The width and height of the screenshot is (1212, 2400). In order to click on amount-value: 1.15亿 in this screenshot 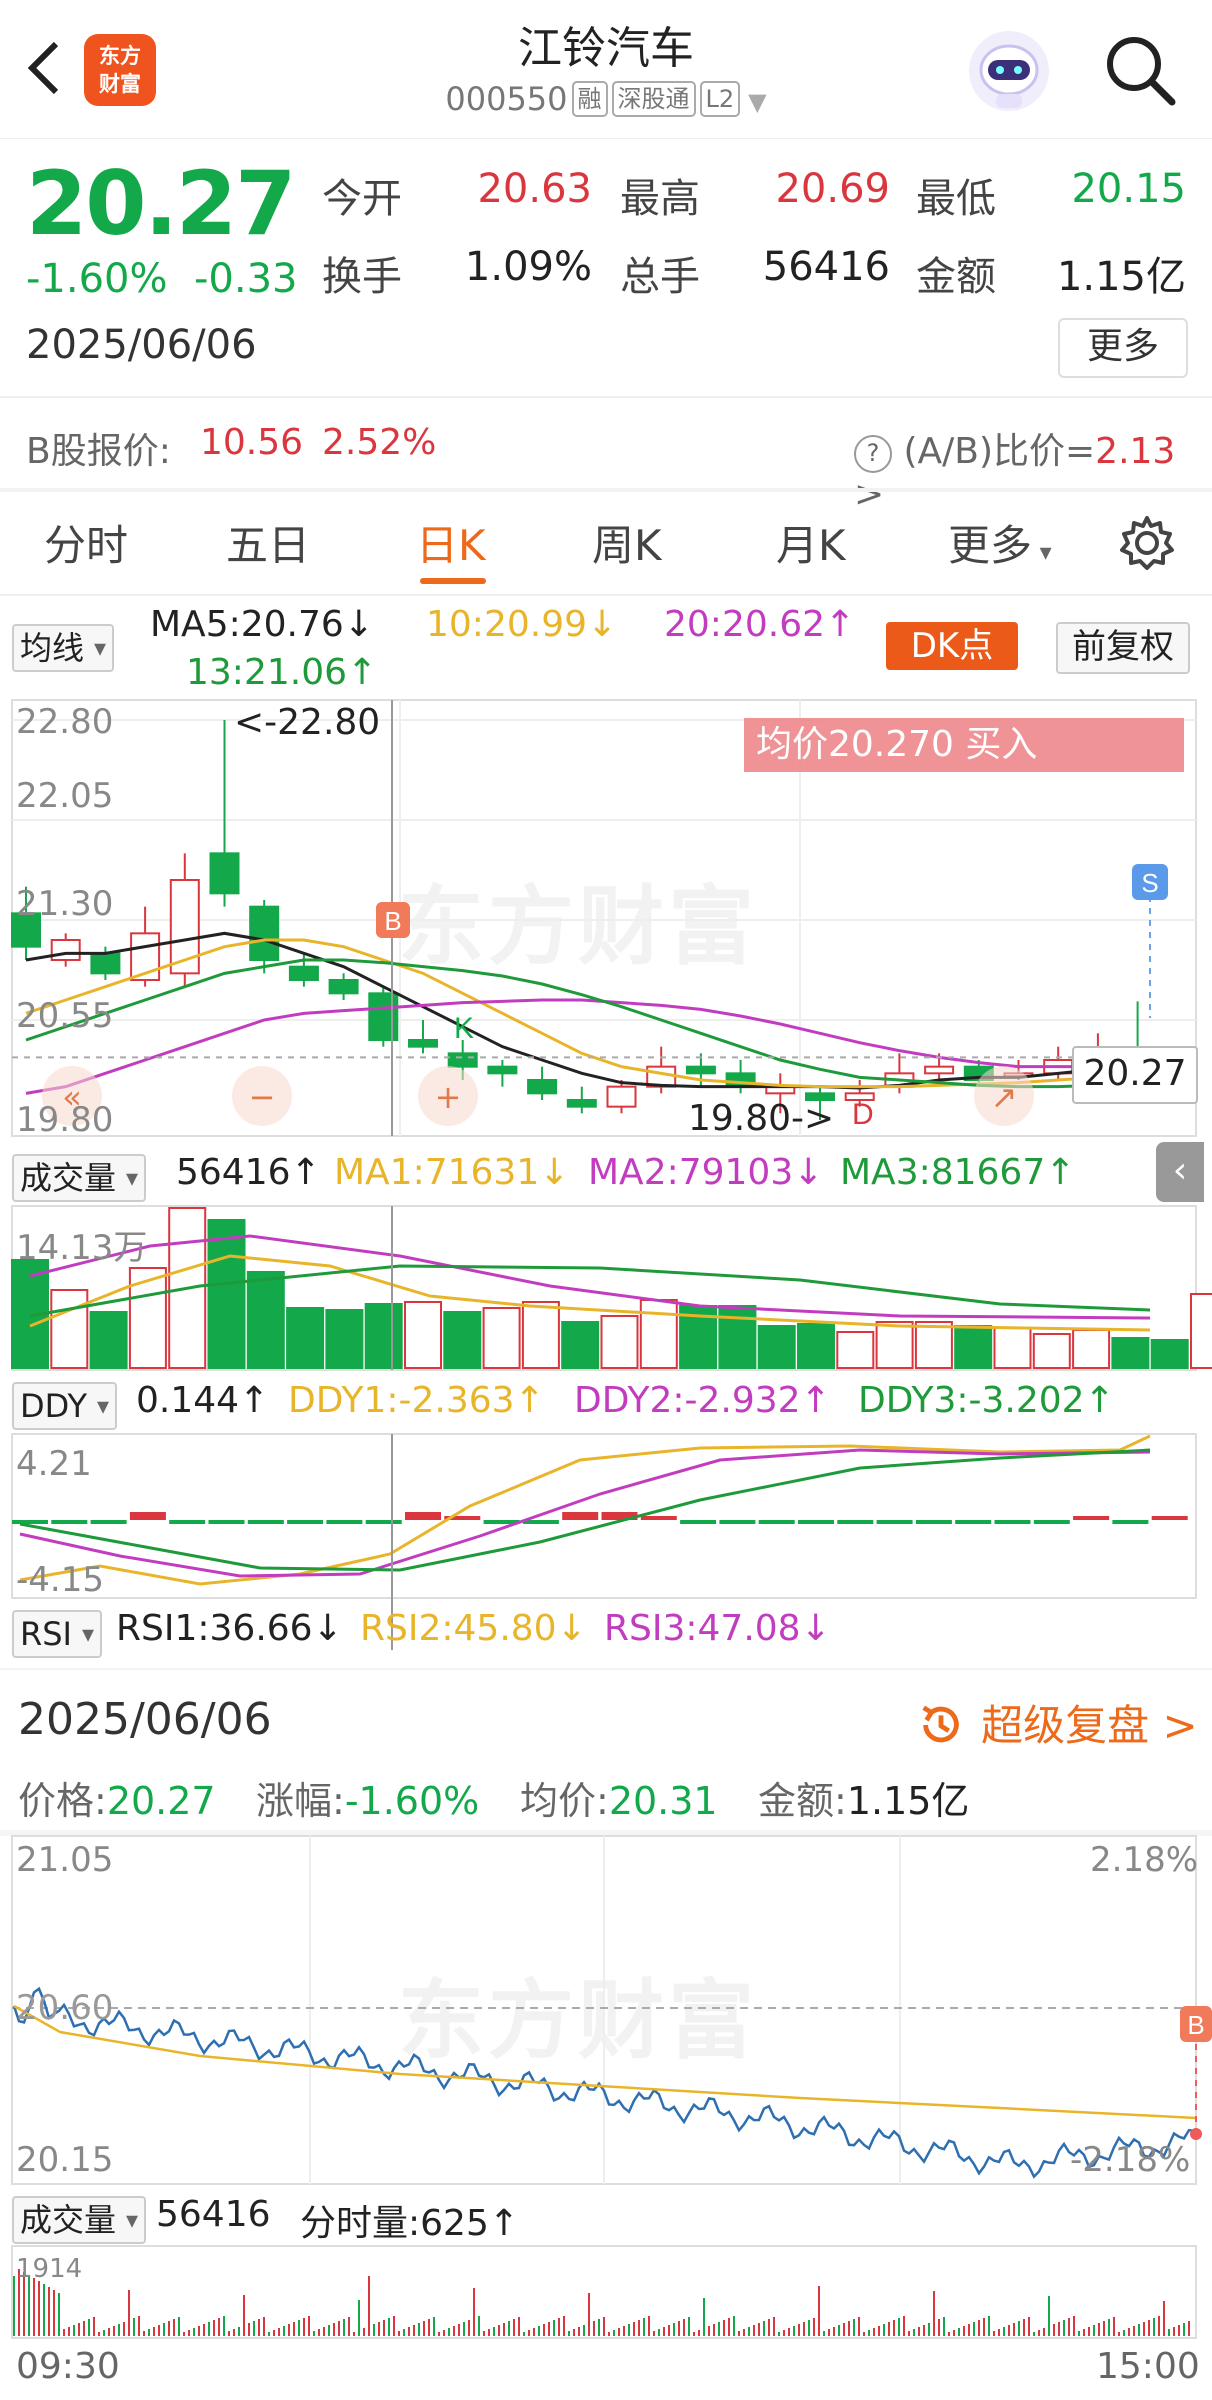, I will do `click(1121, 277)`.